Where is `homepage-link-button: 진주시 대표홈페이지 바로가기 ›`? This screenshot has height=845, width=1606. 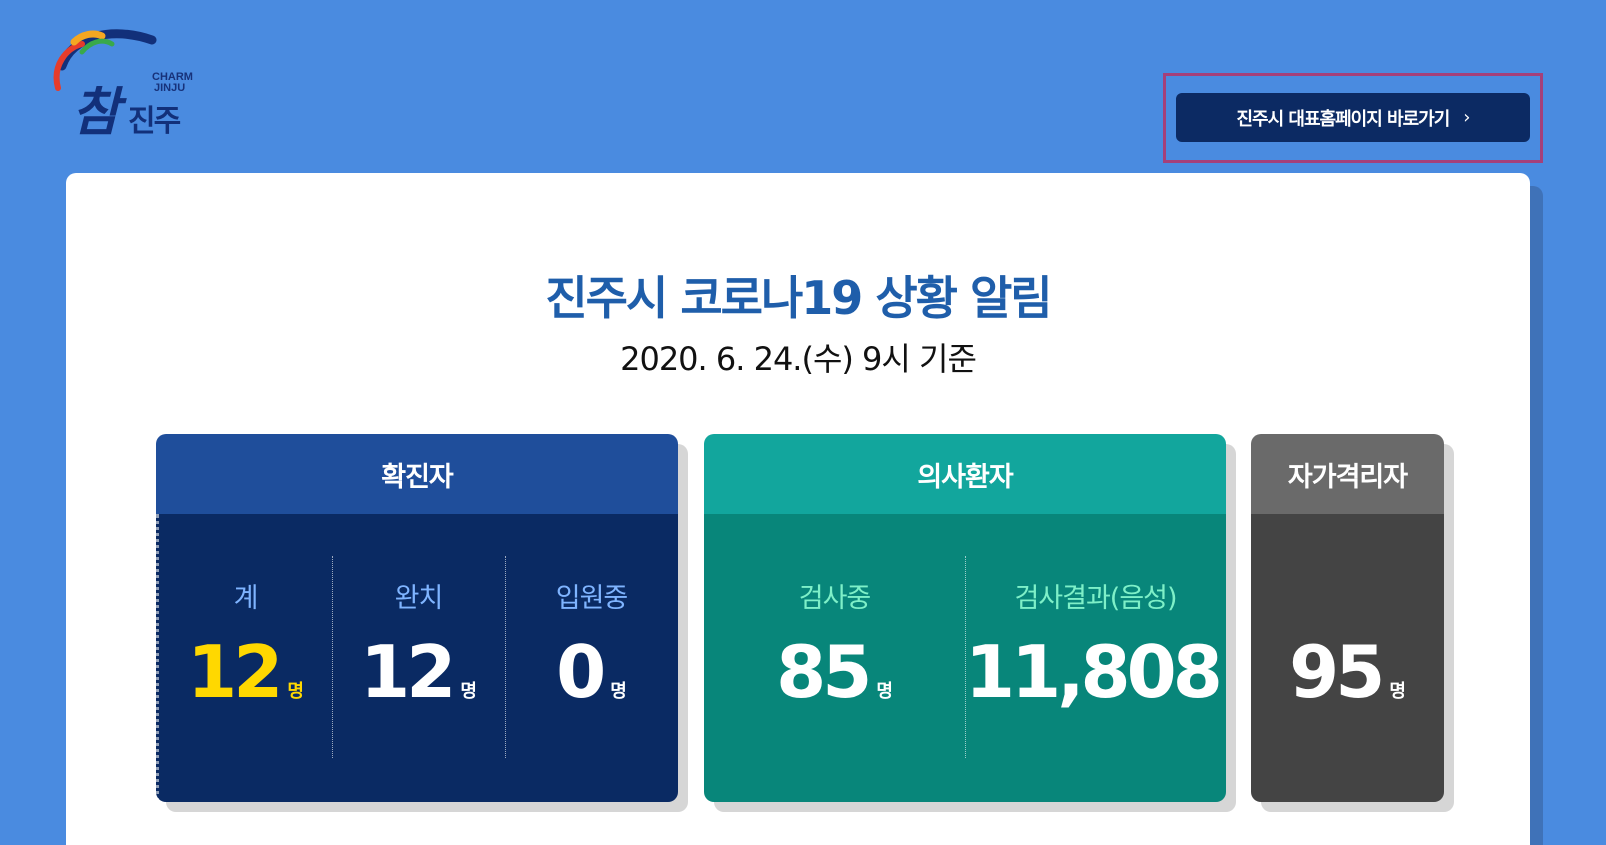
homepage-link-button: 진주시 대표홈페이지 바로가기 › is located at coordinates (1353, 117).